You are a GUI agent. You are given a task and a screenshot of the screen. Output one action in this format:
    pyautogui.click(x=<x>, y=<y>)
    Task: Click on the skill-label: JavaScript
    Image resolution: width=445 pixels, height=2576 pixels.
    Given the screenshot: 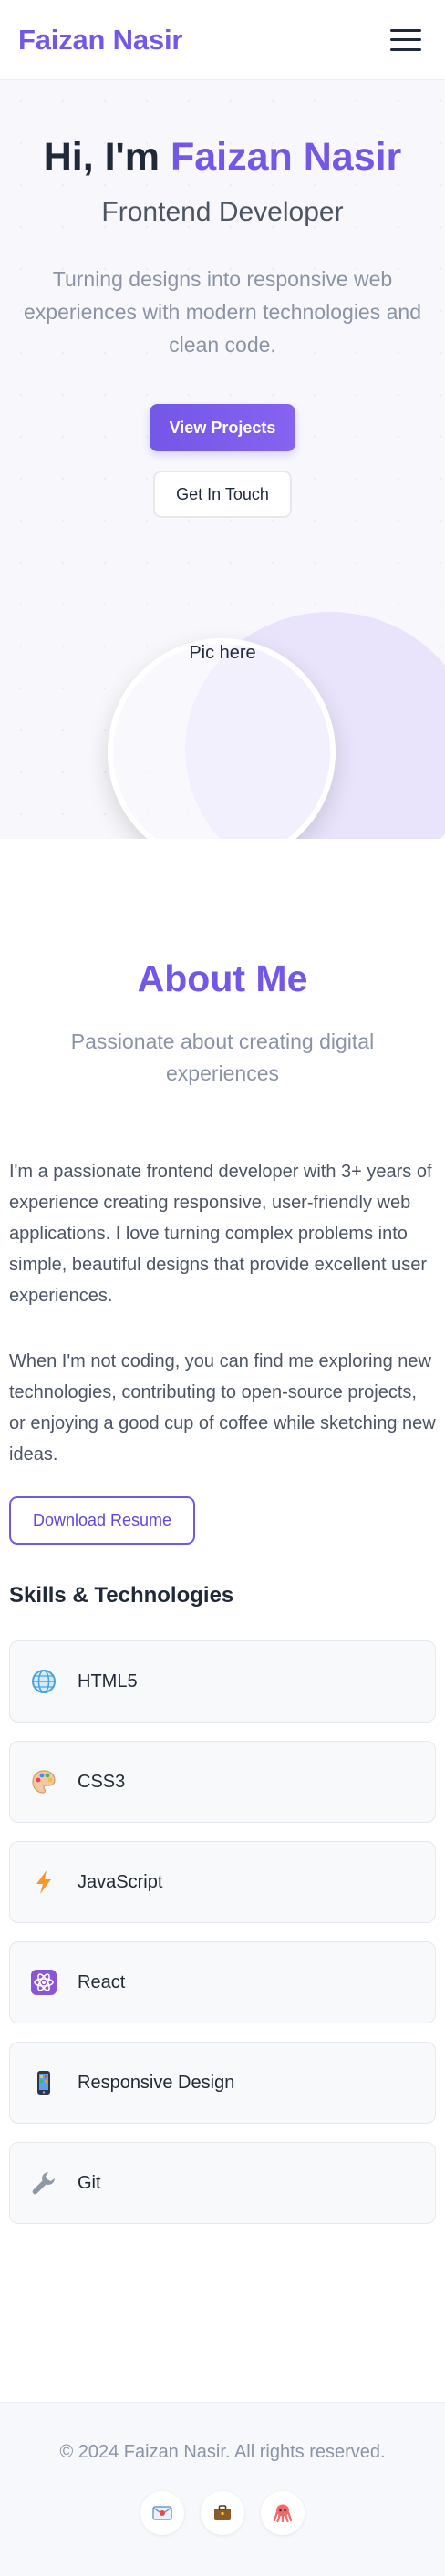 What is the action you would take?
    pyautogui.click(x=121, y=1881)
    